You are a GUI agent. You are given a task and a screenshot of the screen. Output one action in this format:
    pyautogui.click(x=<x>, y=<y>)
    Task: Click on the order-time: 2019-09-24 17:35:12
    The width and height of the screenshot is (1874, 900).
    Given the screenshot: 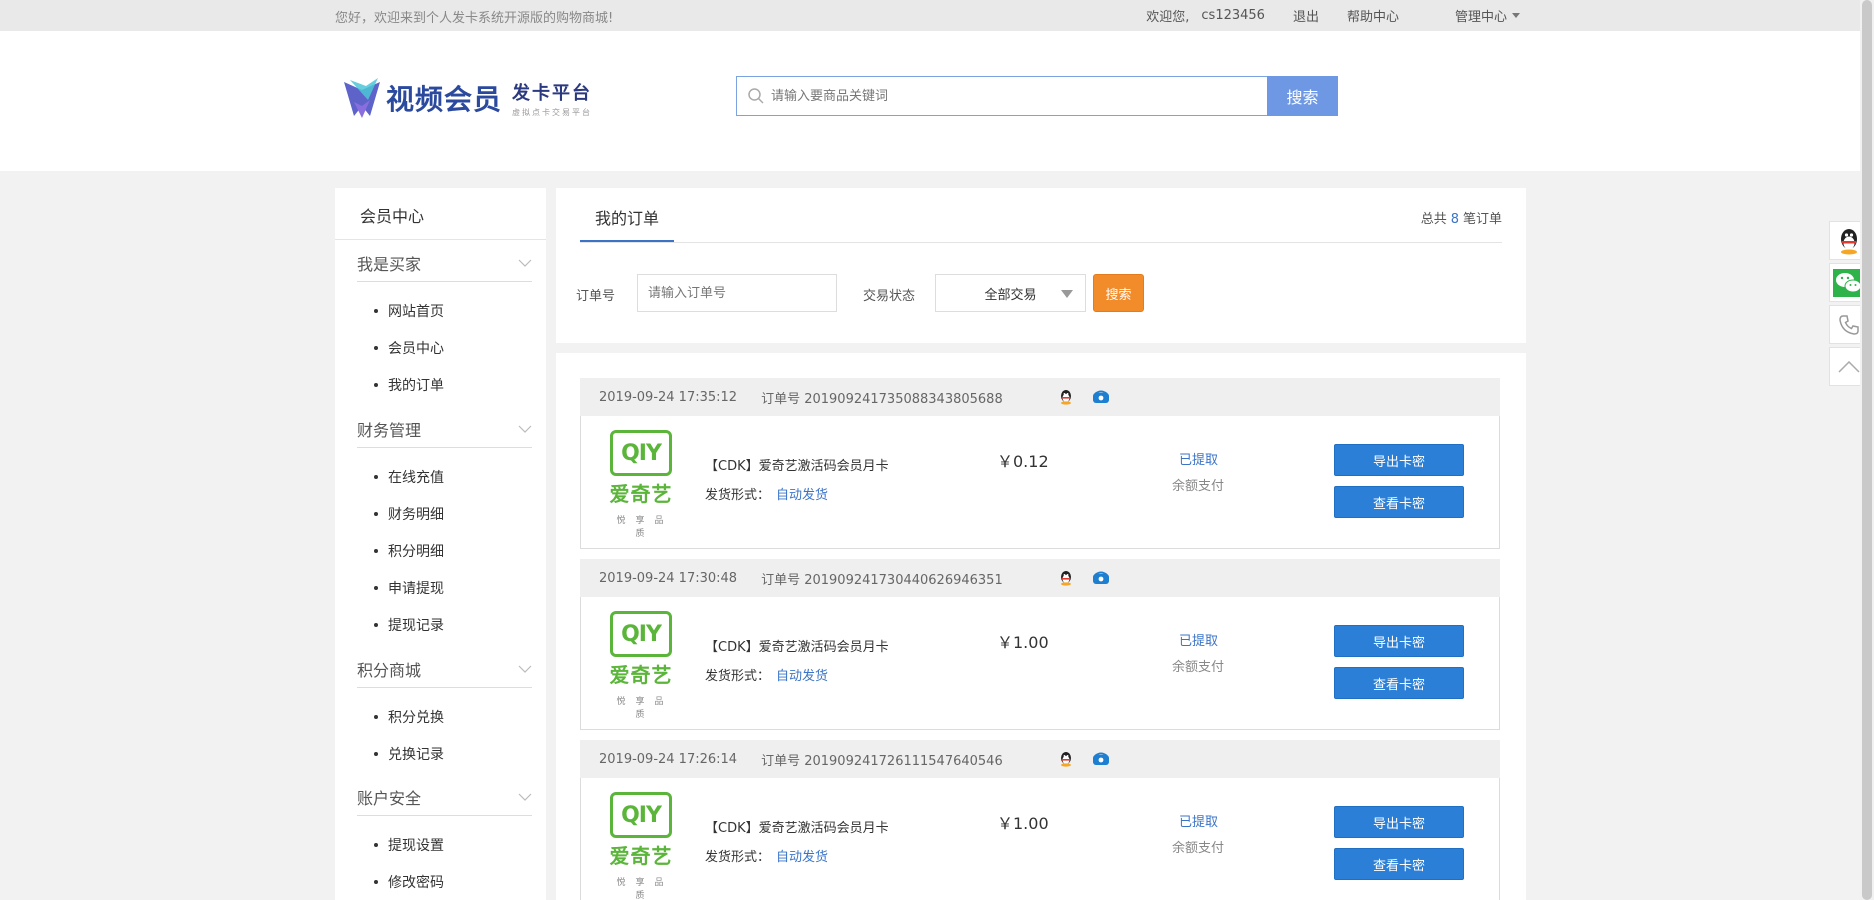 What is the action you would take?
    pyautogui.click(x=668, y=397)
    